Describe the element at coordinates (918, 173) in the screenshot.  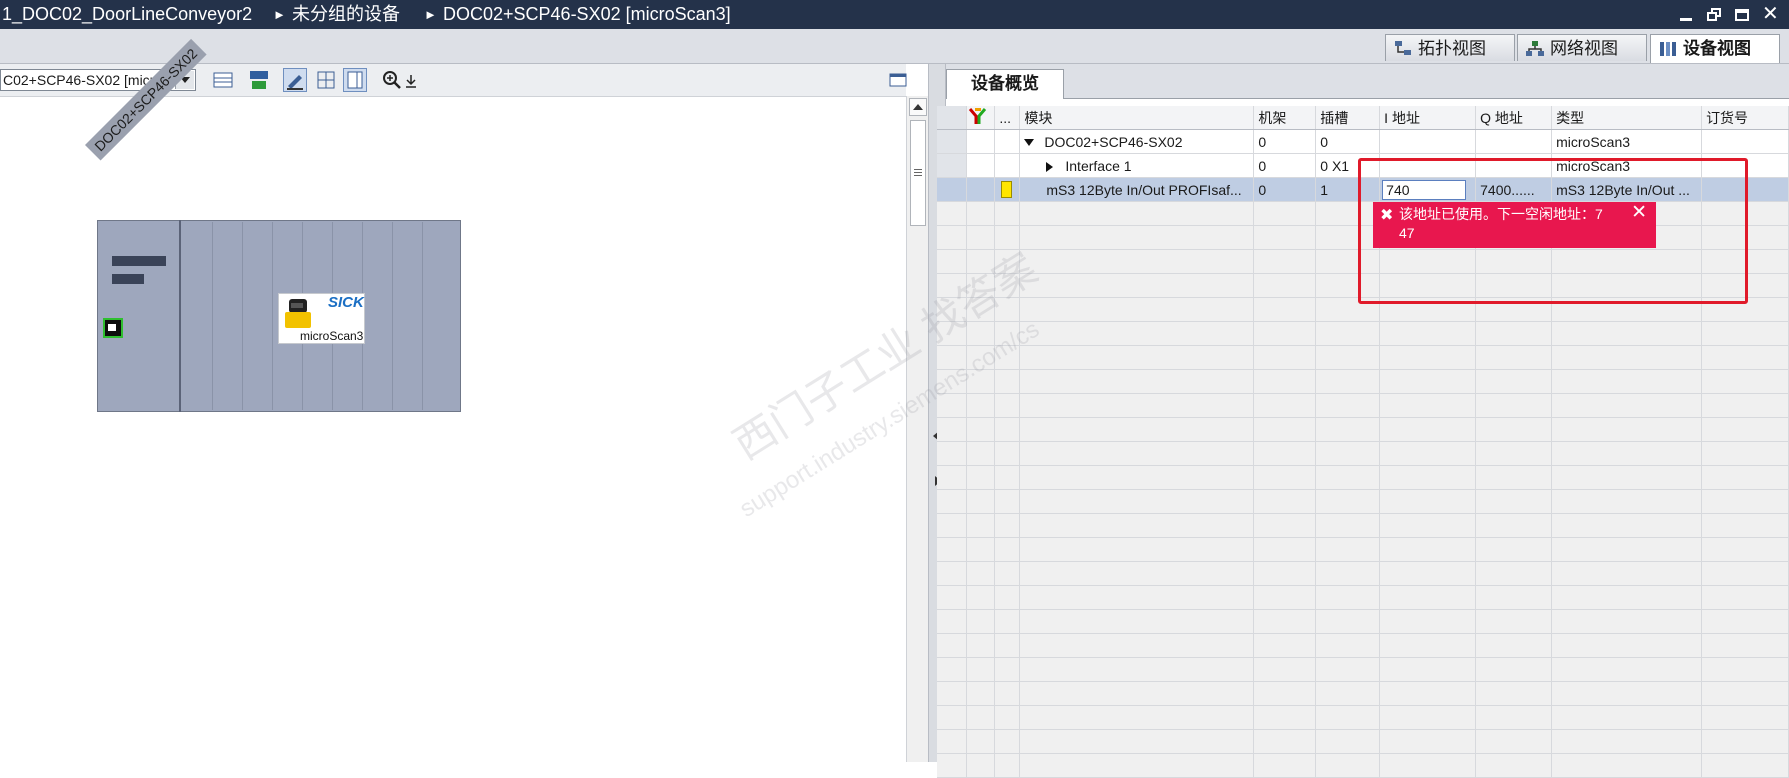
I see `scroll-thumb` at that location.